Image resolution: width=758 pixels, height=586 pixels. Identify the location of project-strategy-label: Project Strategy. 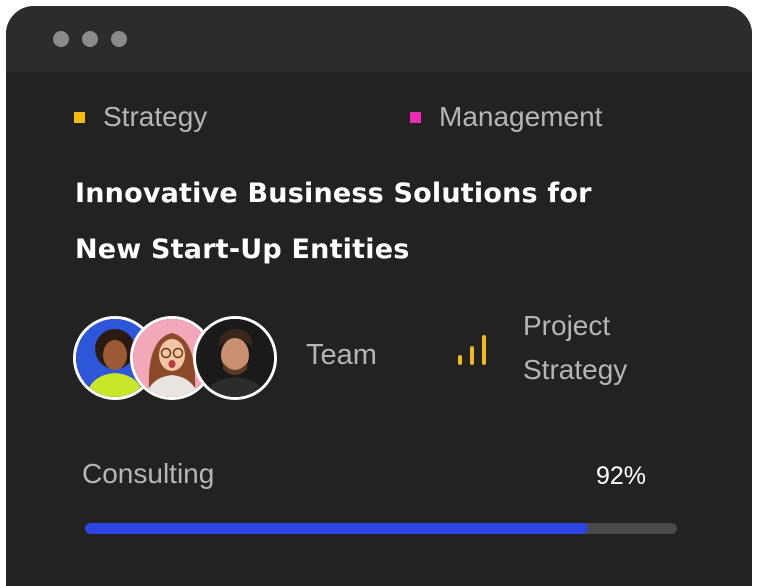
(598, 348).